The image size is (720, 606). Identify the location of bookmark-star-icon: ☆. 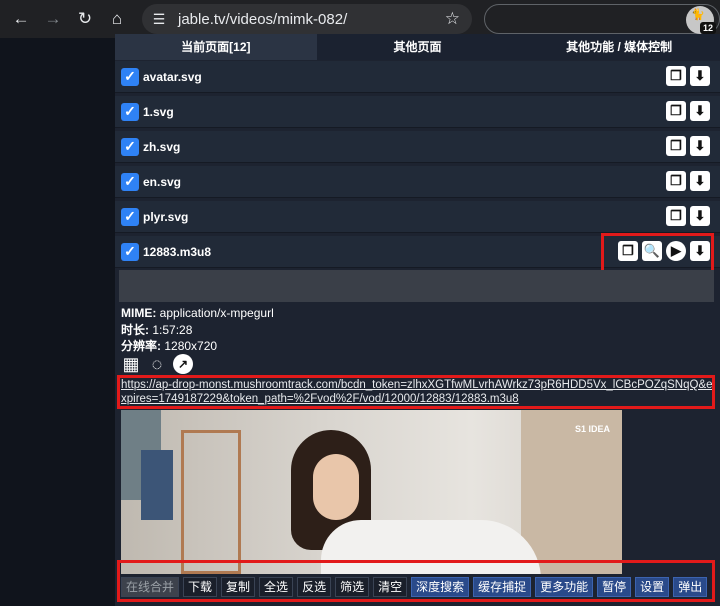
(452, 19).